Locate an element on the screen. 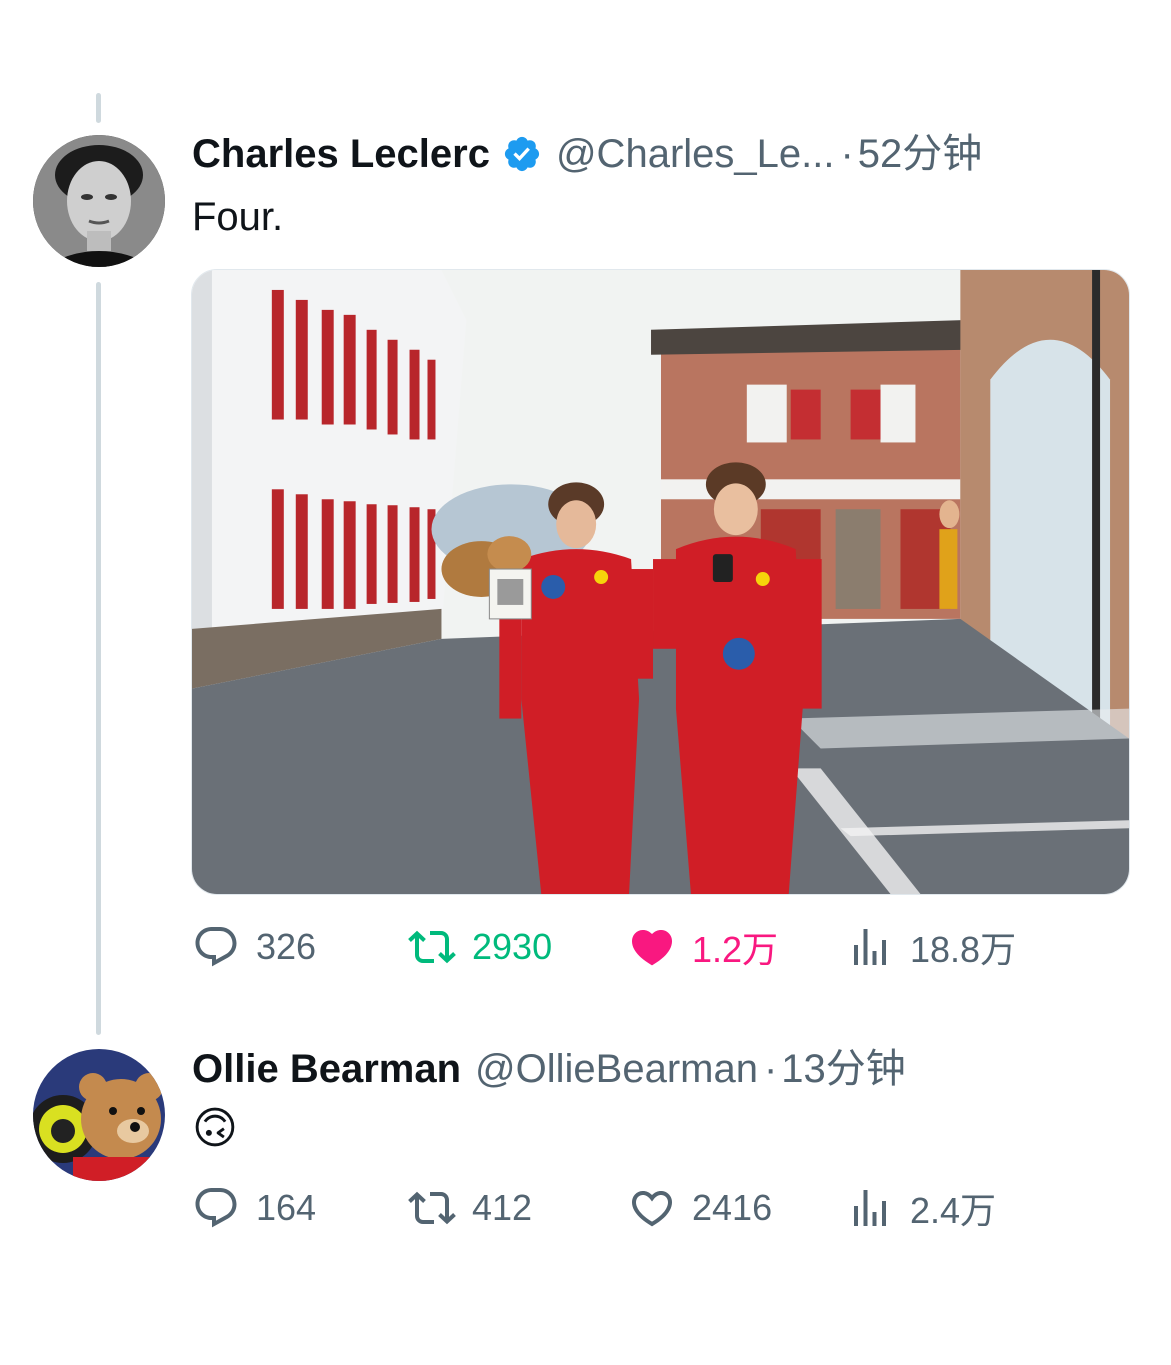  timestamp: 13分钟 is located at coordinates (843, 1069).